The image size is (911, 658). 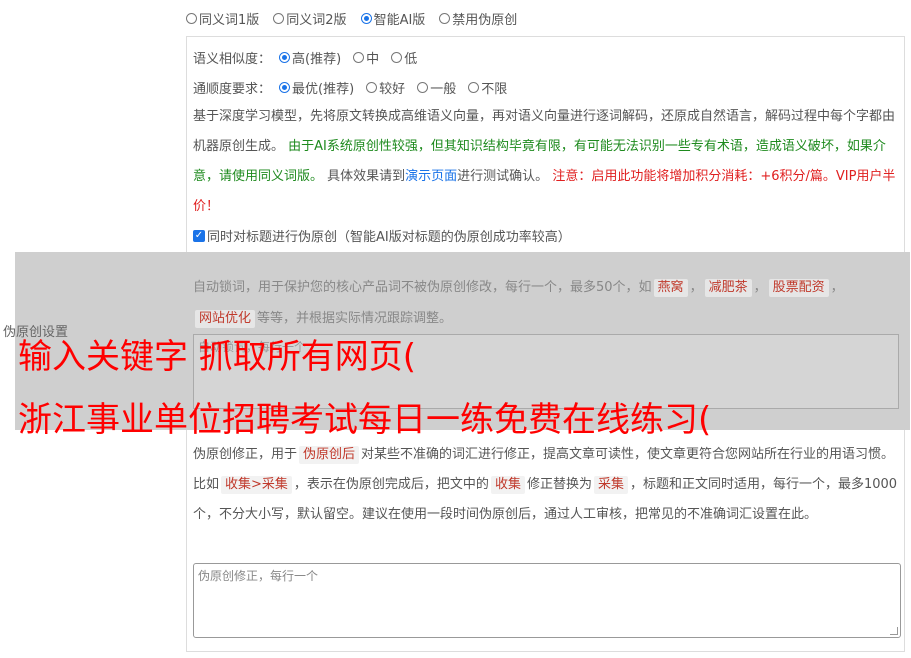 I want to click on version-option-synonym2: 同义词2版, so click(x=310, y=18).